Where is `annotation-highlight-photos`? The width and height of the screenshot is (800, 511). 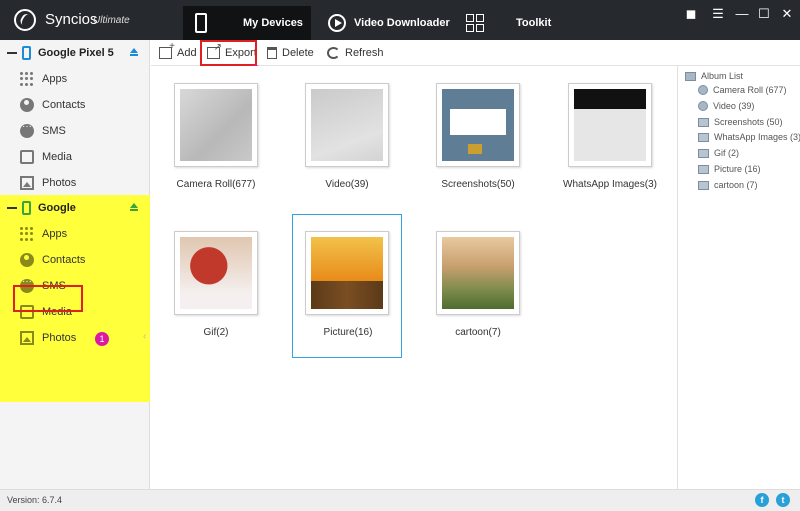
annotation-highlight-photos is located at coordinates (48, 298).